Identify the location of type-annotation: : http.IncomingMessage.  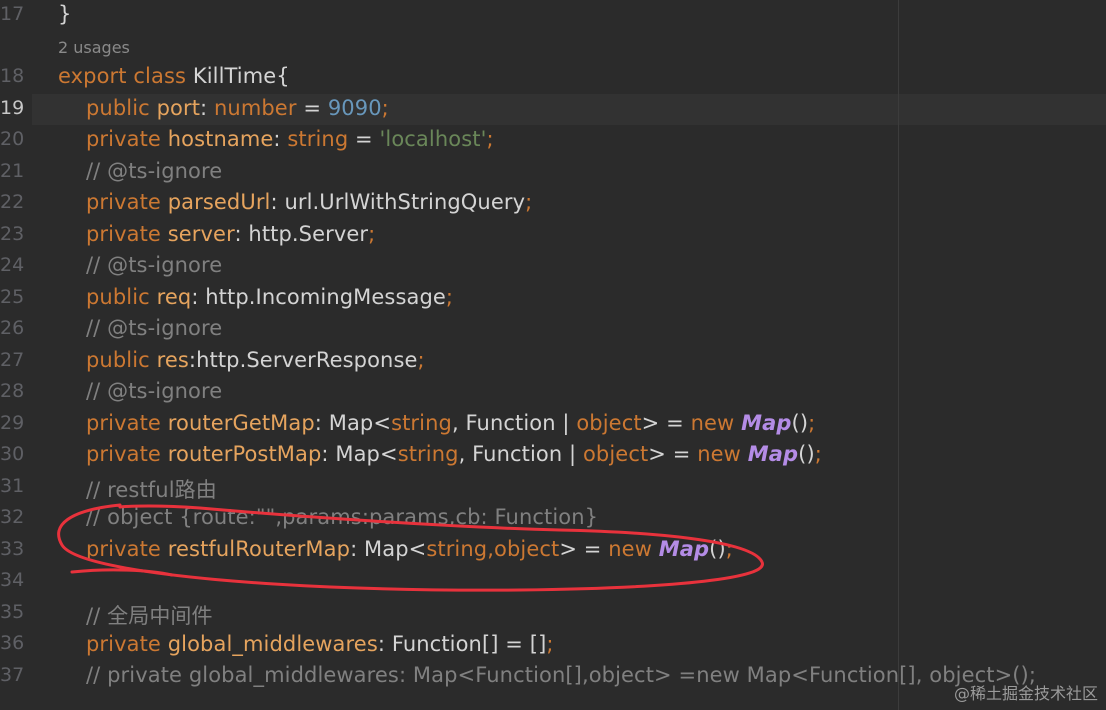
(318, 297).